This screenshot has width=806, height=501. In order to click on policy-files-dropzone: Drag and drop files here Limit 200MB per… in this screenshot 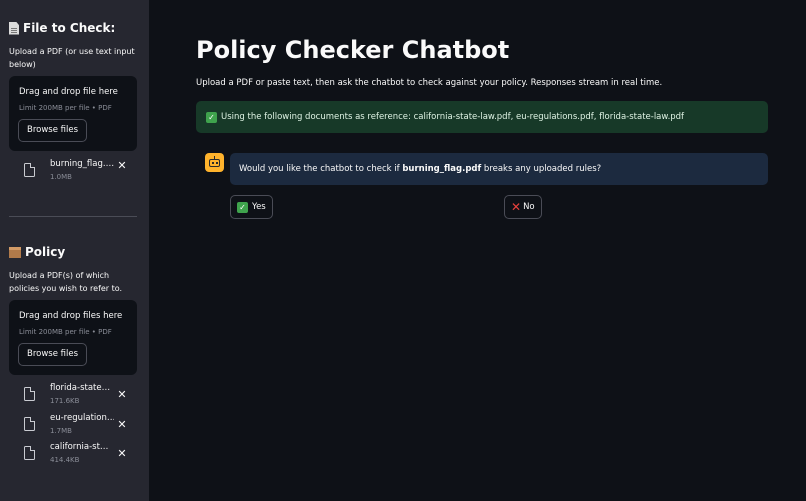, I will do `click(73, 337)`.